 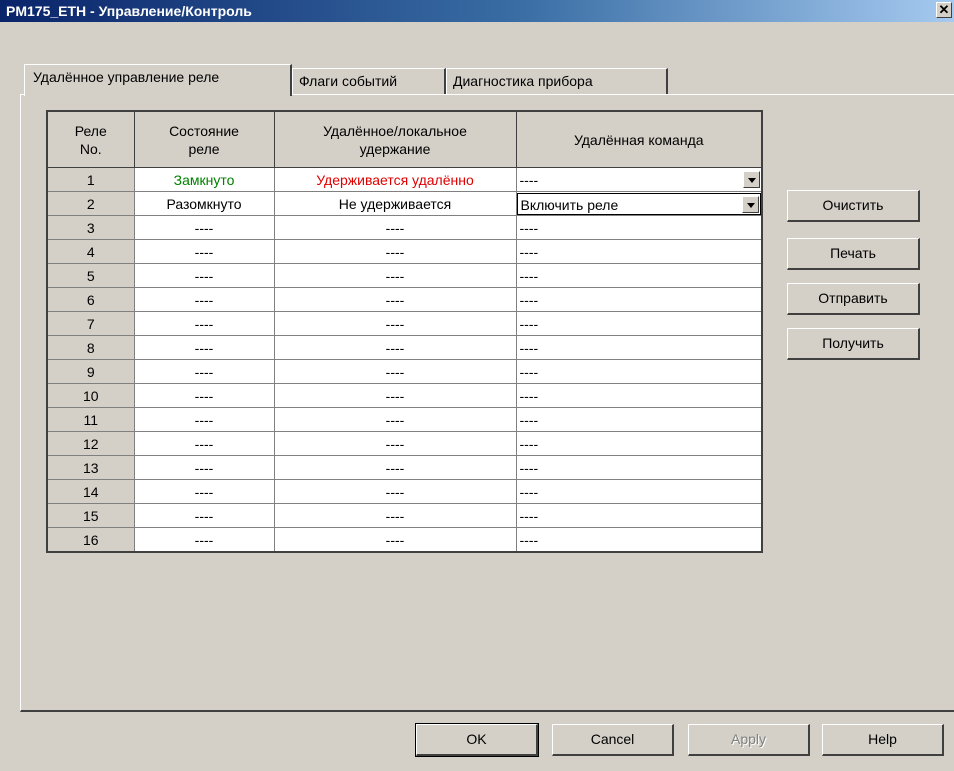 I want to click on table-row: 14 ---- ---- ----, so click(x=404, y=491).